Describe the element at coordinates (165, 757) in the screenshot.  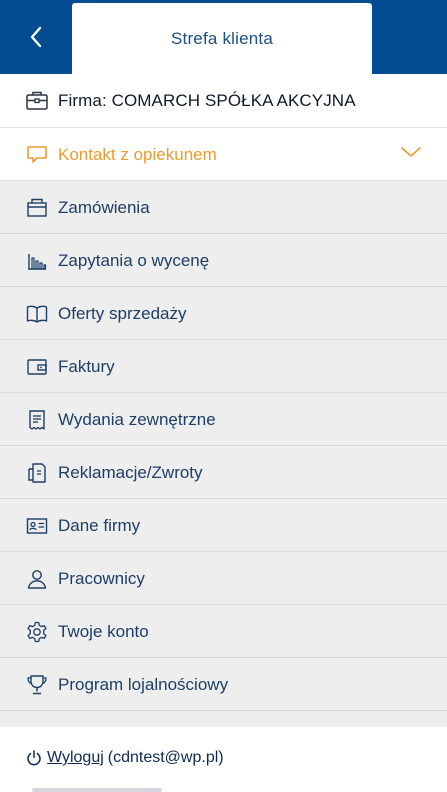
I see `logout-user: (cdntest@wp.pl)` at that location.